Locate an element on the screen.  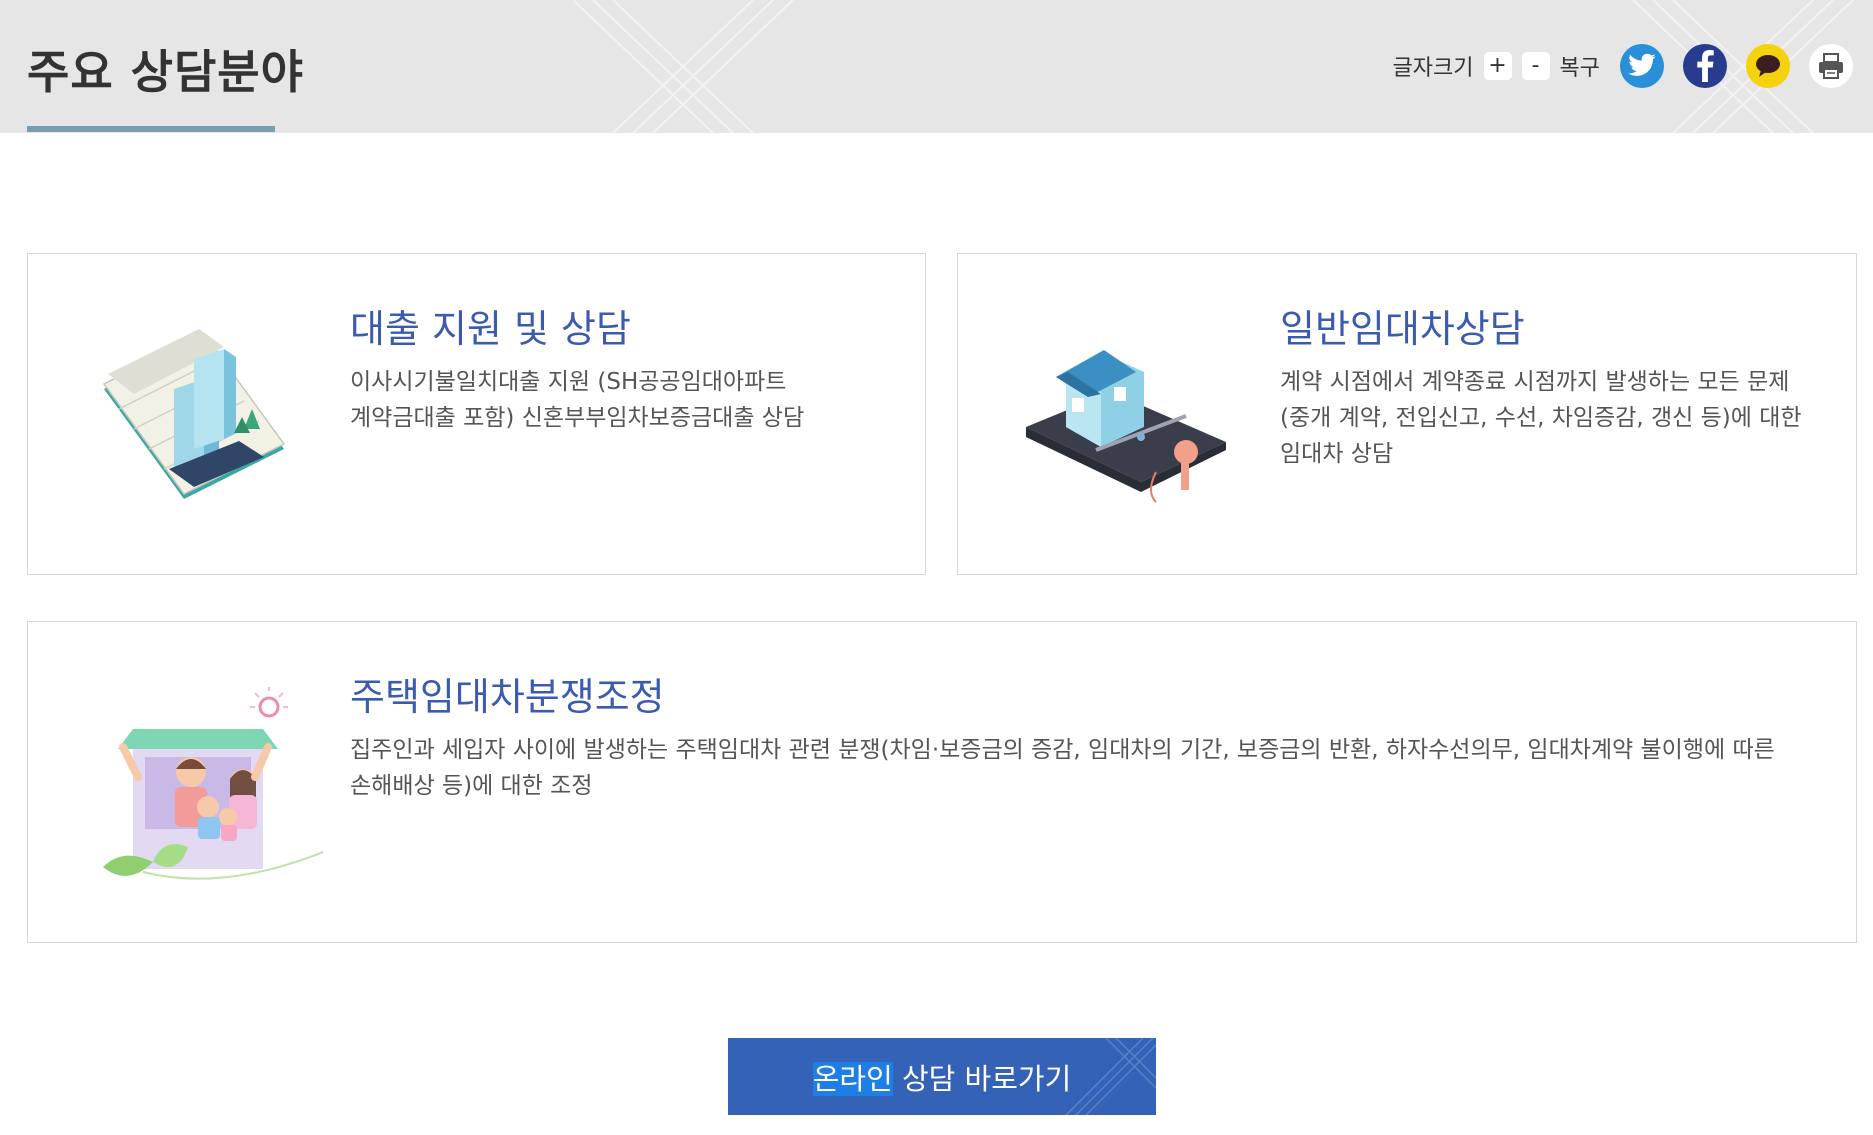
kakaotalk-icon is located at coordinates (1768, 66).